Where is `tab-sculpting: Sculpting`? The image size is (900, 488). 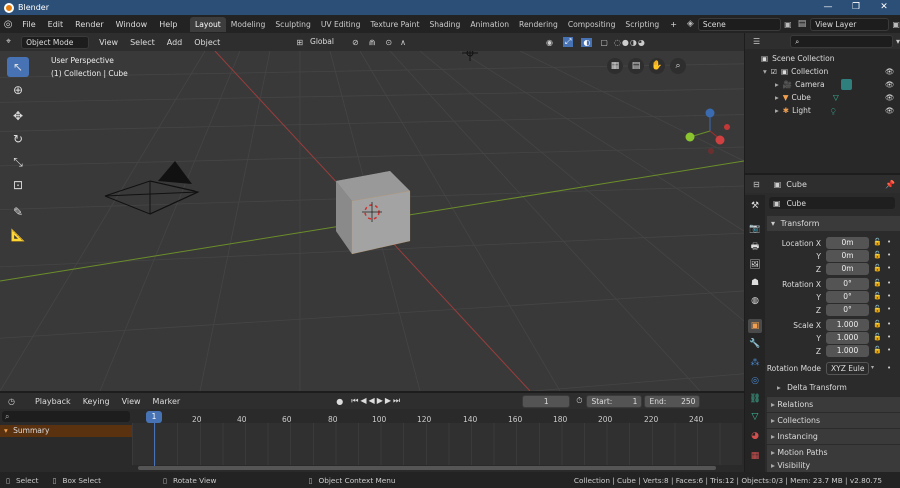
tab-sculpting: Sculpting is located at coordinates (292, 24).